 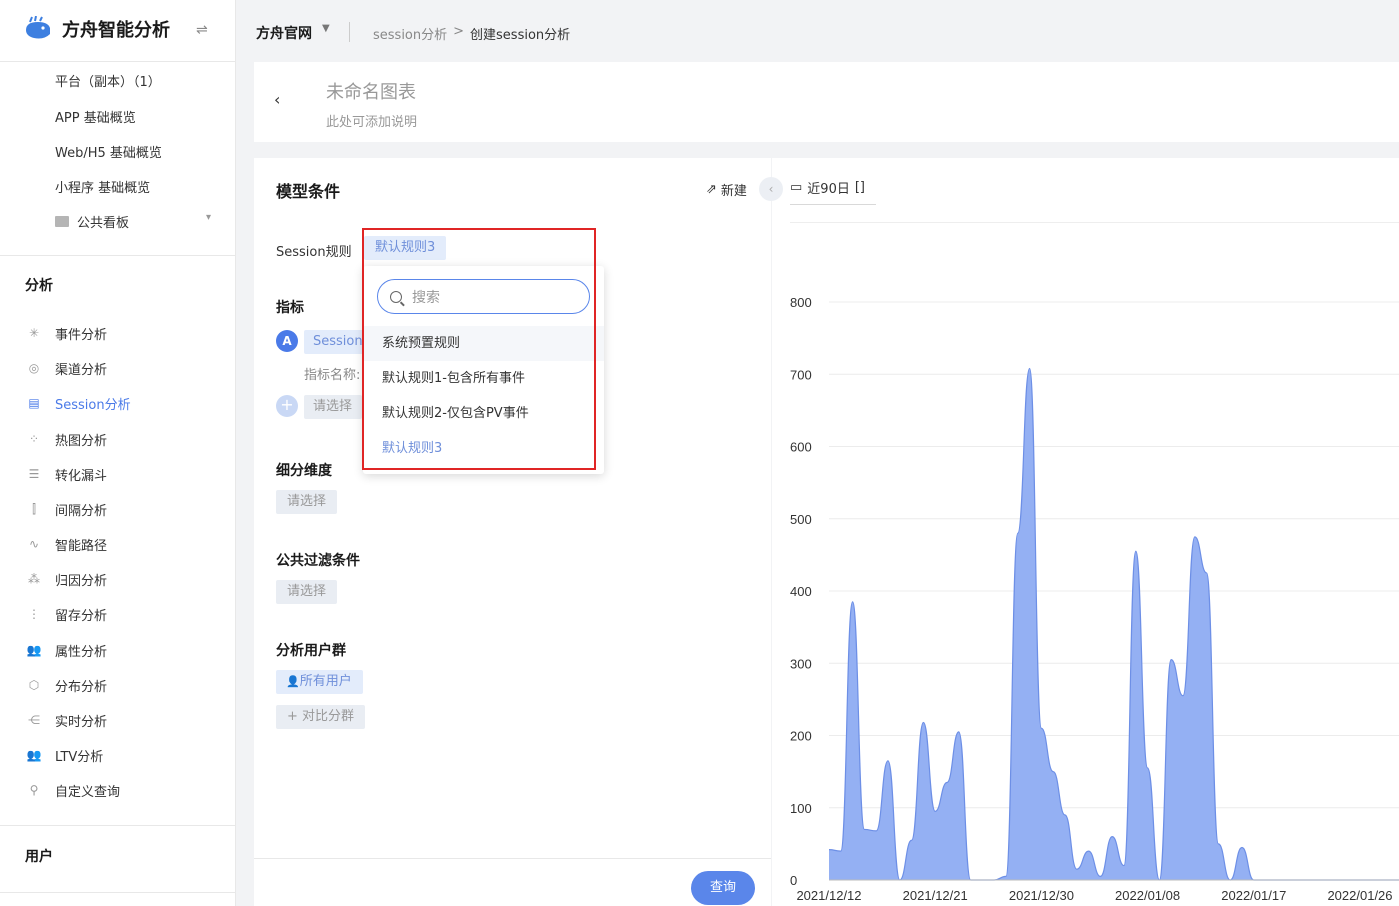 What do you see at coordinates (81, 546) in the screenshot?
I see `nav-label: 智能路径` at bounding box center [81, 546].